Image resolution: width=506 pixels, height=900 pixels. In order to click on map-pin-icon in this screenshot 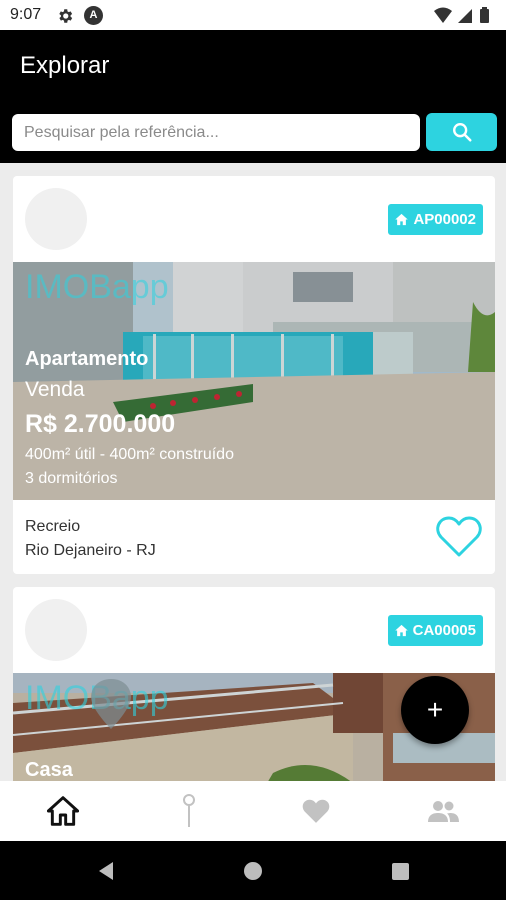, I will do `click(189, 810)`.